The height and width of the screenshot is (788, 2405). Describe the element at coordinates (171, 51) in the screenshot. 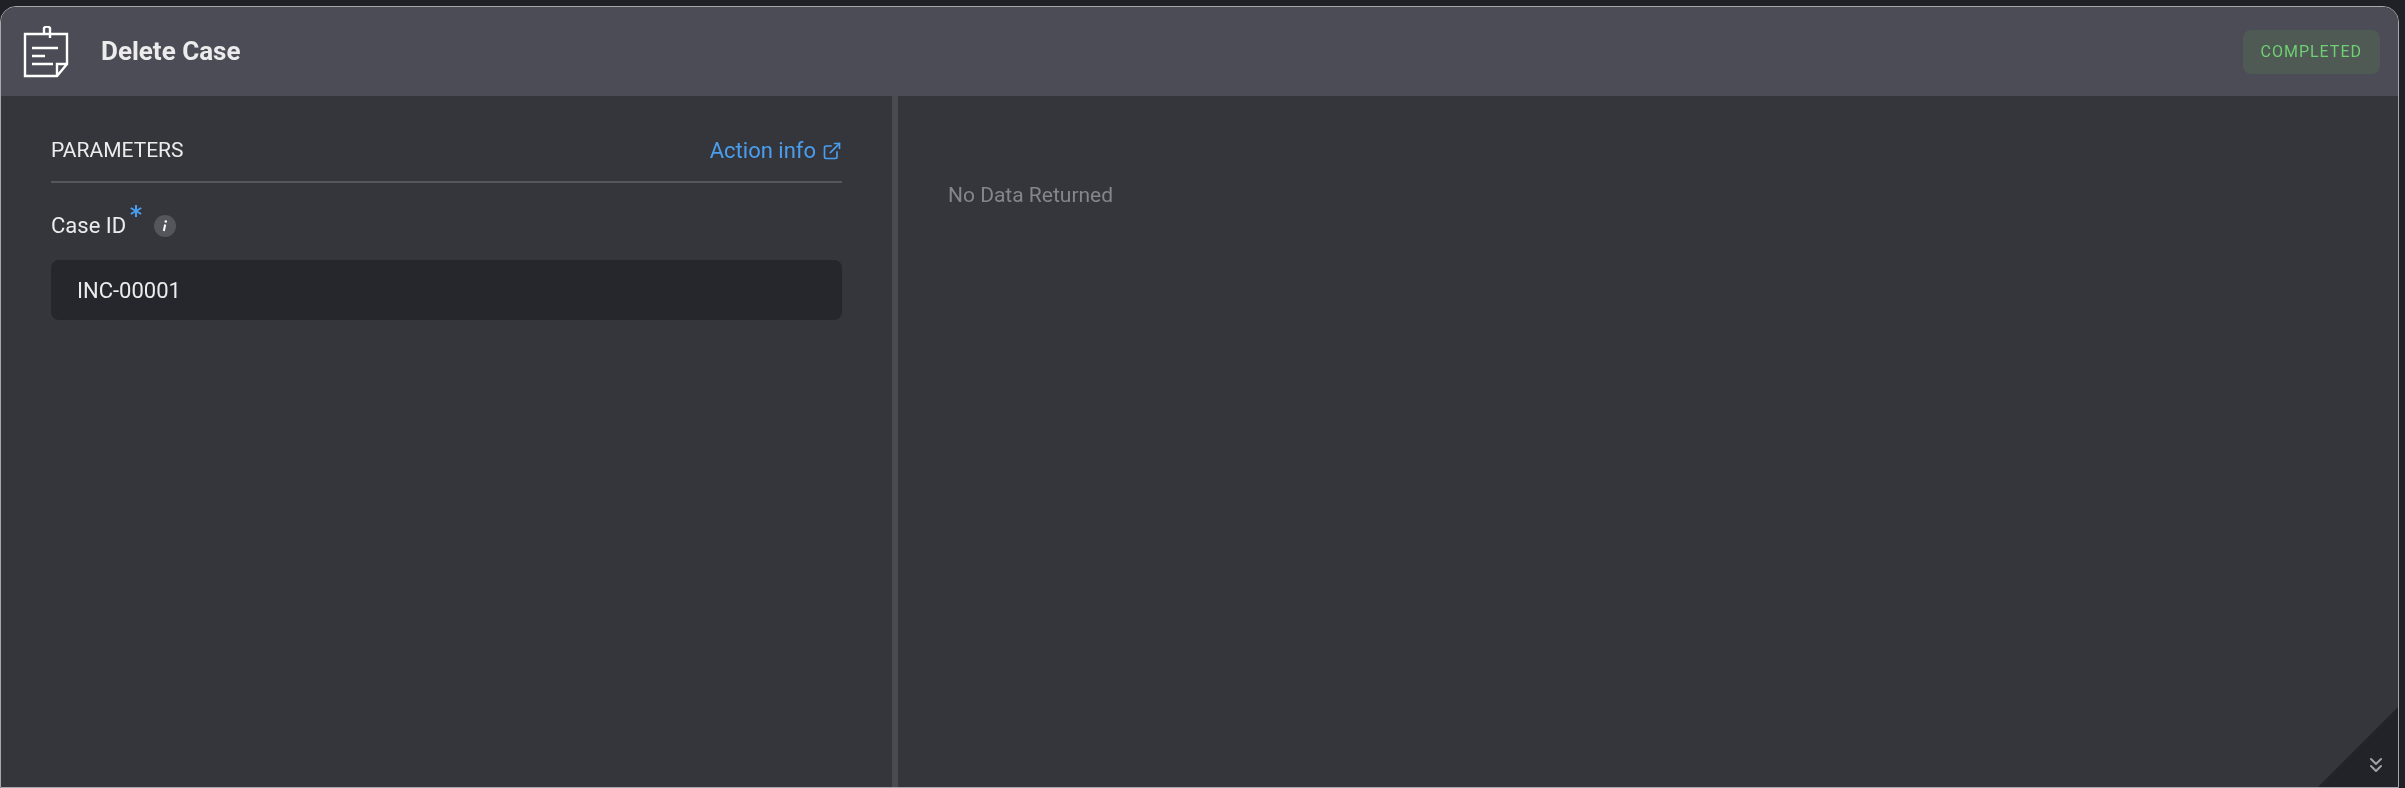

I see `panel-title: Delete Case` at that location.